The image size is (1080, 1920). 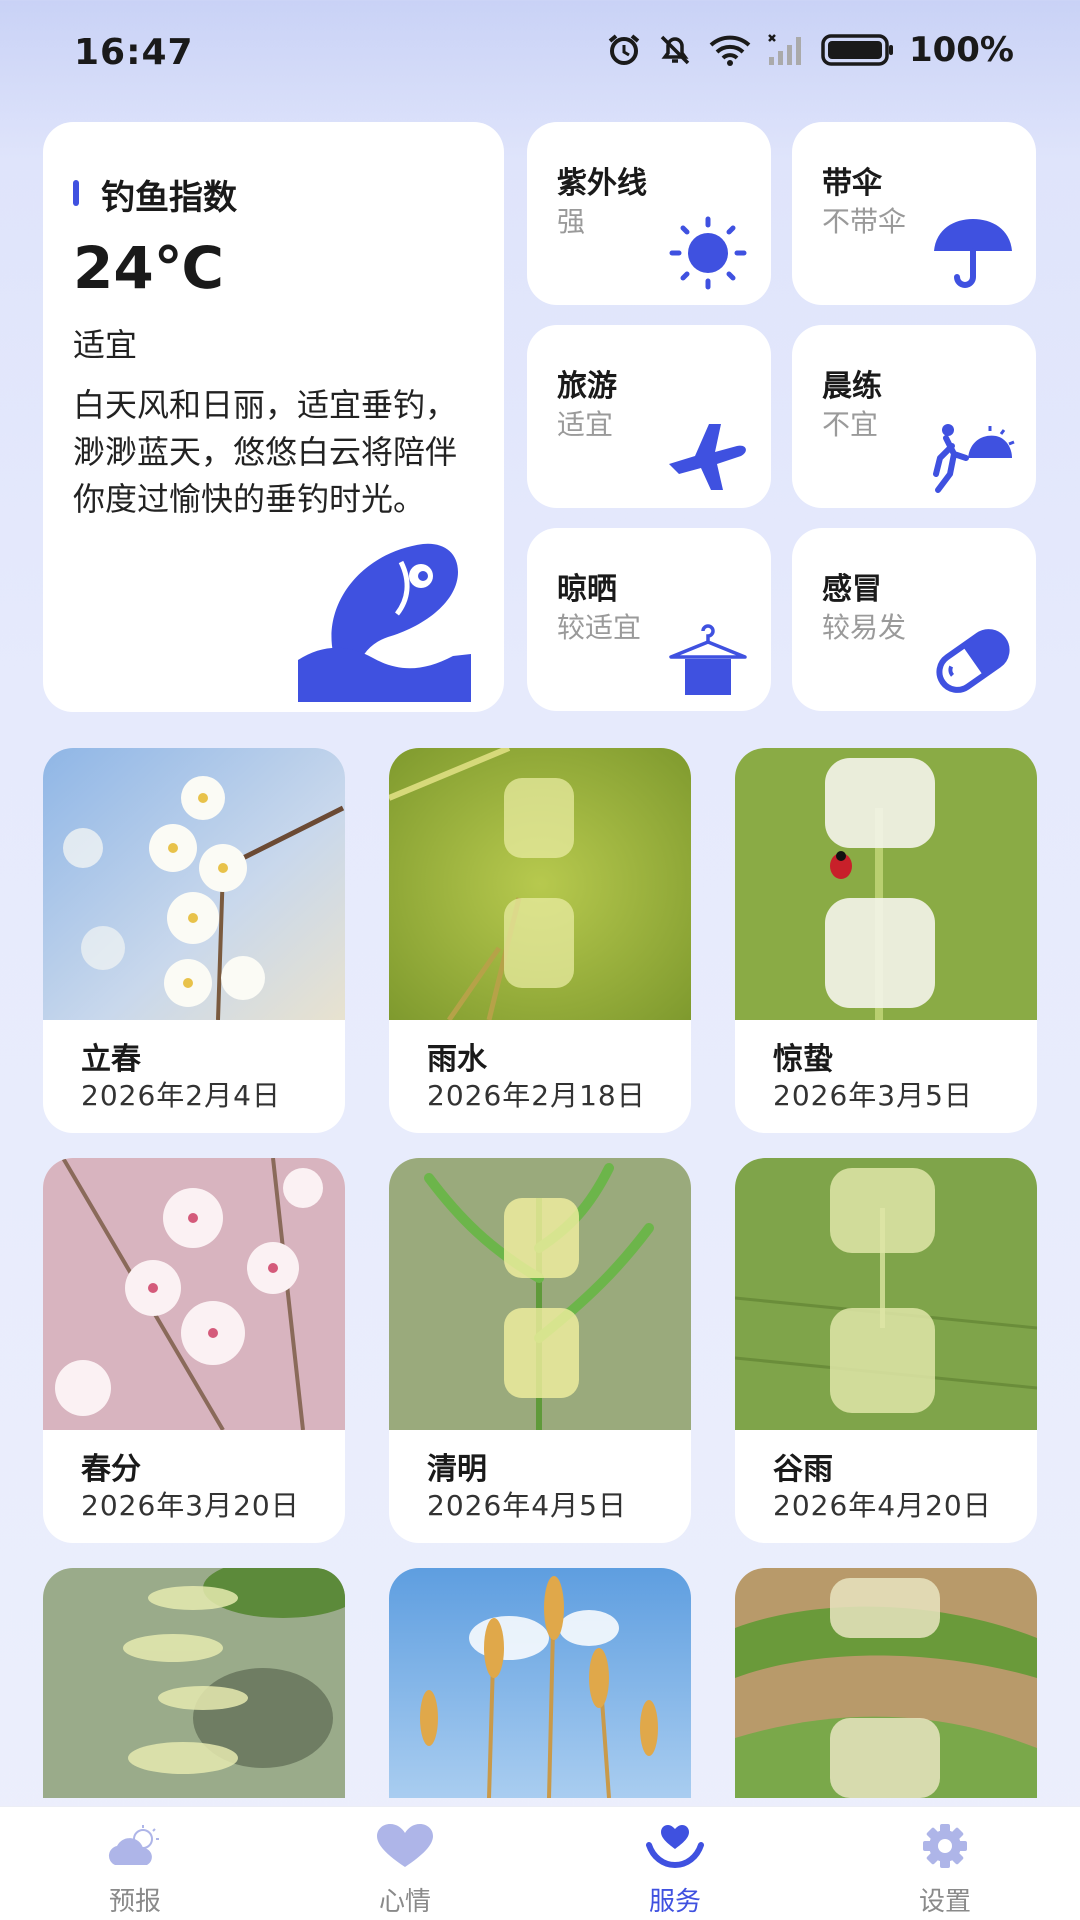 What do you see at coordinates (864, 221) in the screenshot?
I see `index-value: 不带伞` at bounding box center [864, 221].